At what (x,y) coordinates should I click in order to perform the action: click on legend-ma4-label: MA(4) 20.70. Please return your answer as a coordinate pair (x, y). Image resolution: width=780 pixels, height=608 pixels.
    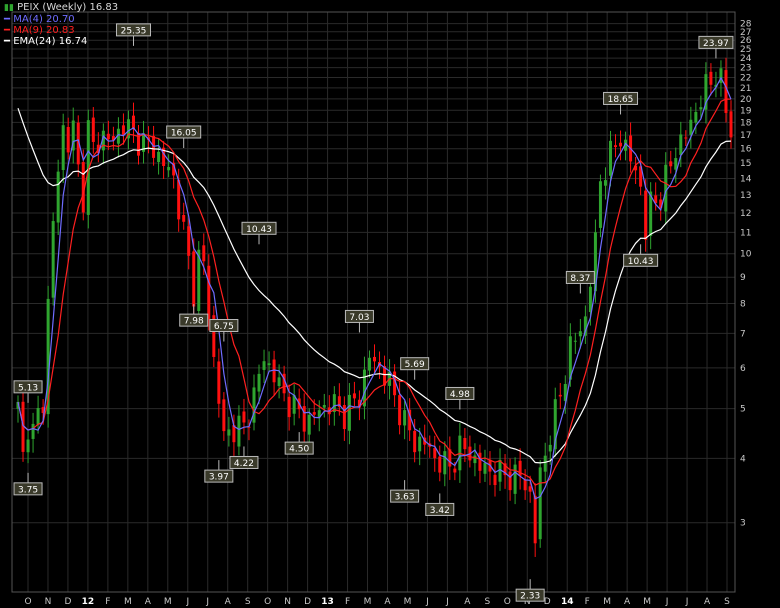
    Looking at the image, I should click on (44, 19).